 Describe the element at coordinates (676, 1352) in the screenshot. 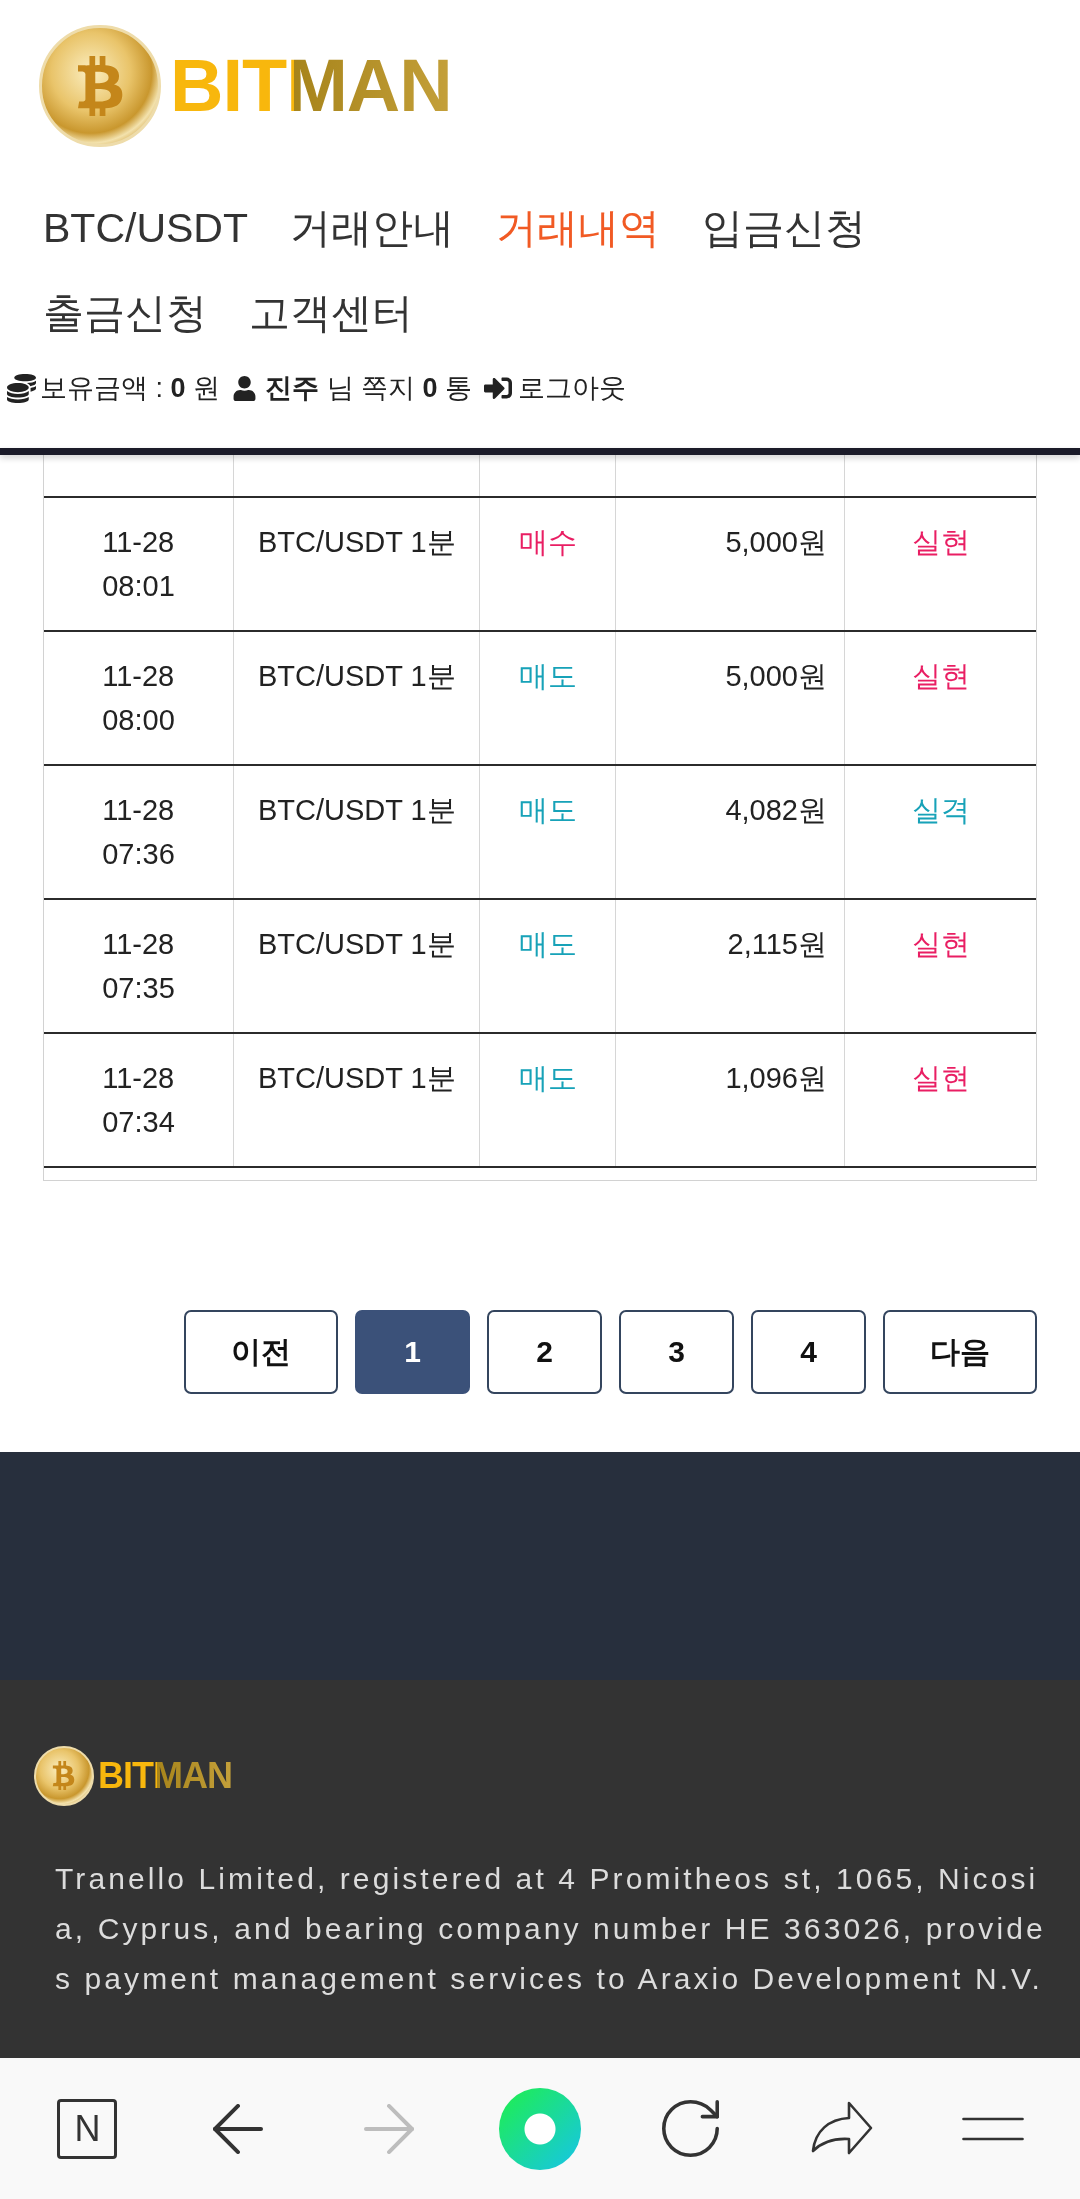

I see `page-number-button: 3` at that location.